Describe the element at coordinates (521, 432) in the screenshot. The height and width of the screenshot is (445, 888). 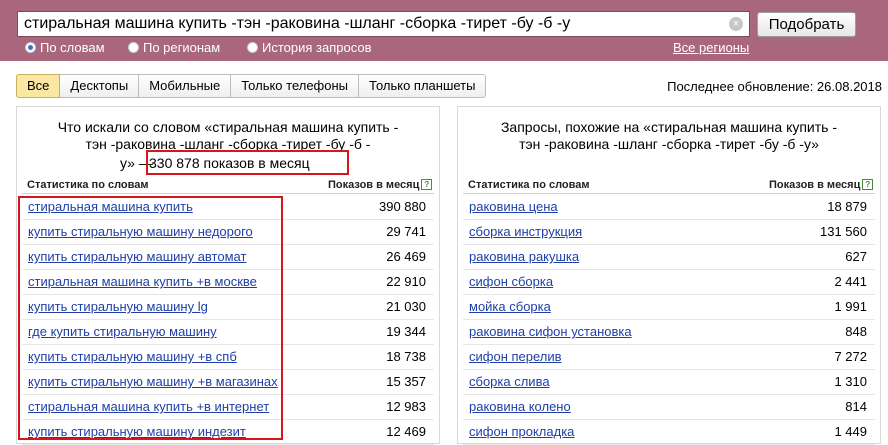
I see `keyword-link: сифон прокладка` at that location.